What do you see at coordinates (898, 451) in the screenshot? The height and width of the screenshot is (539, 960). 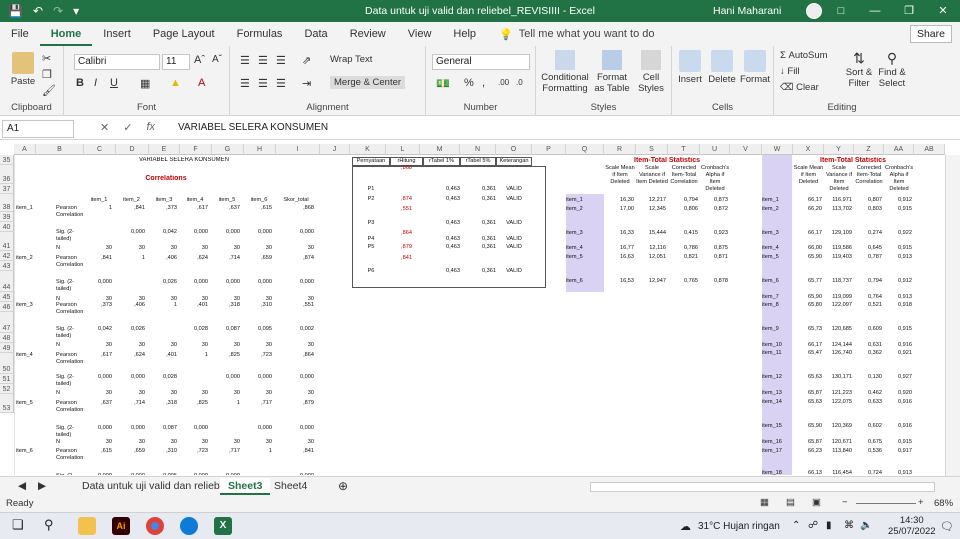 I see `item-total-value: 0,917` at bounding box center [898, 451].